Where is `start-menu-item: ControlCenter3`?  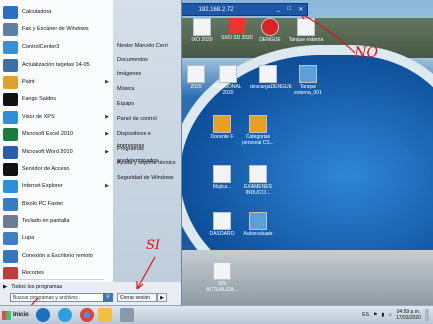
start-menu-item: ControlCenter3 is located at coordinates (56, 47).